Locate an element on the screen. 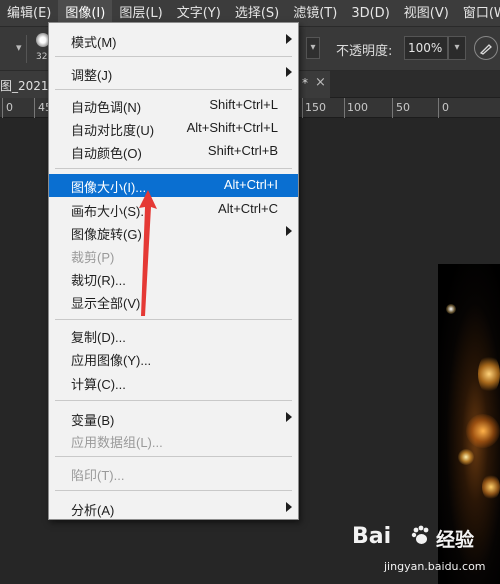 The width and height of the screenshot is (500, 584). close-icon: × is located at coordinates (320, 82).